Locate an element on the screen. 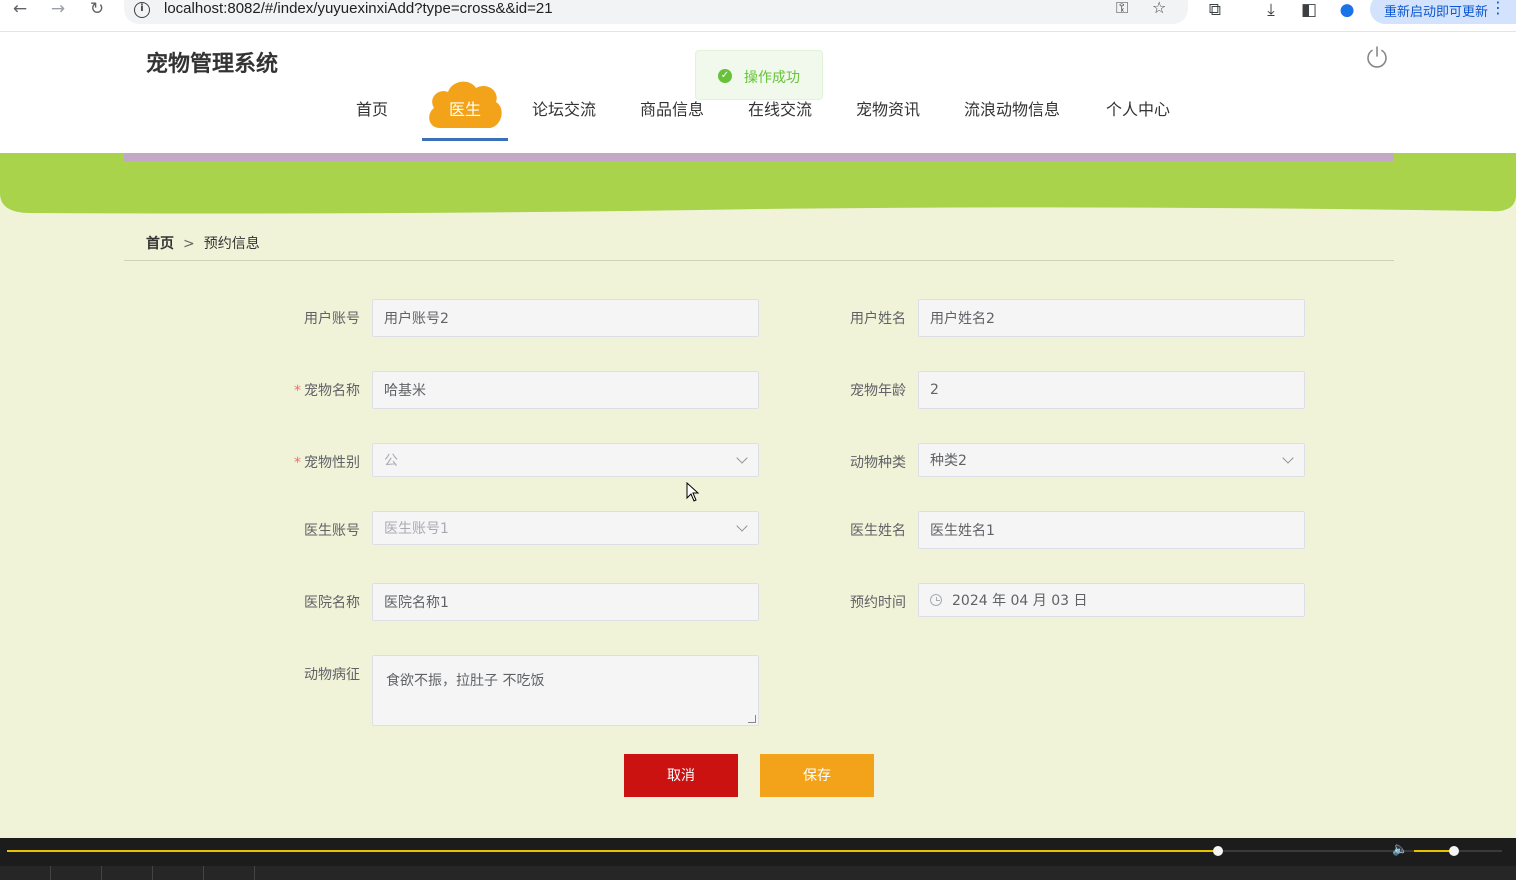 The width and height of the screenshot is (1516, 880). update-label: 重新启动即可更新 is located at coordinates (1436, 12).